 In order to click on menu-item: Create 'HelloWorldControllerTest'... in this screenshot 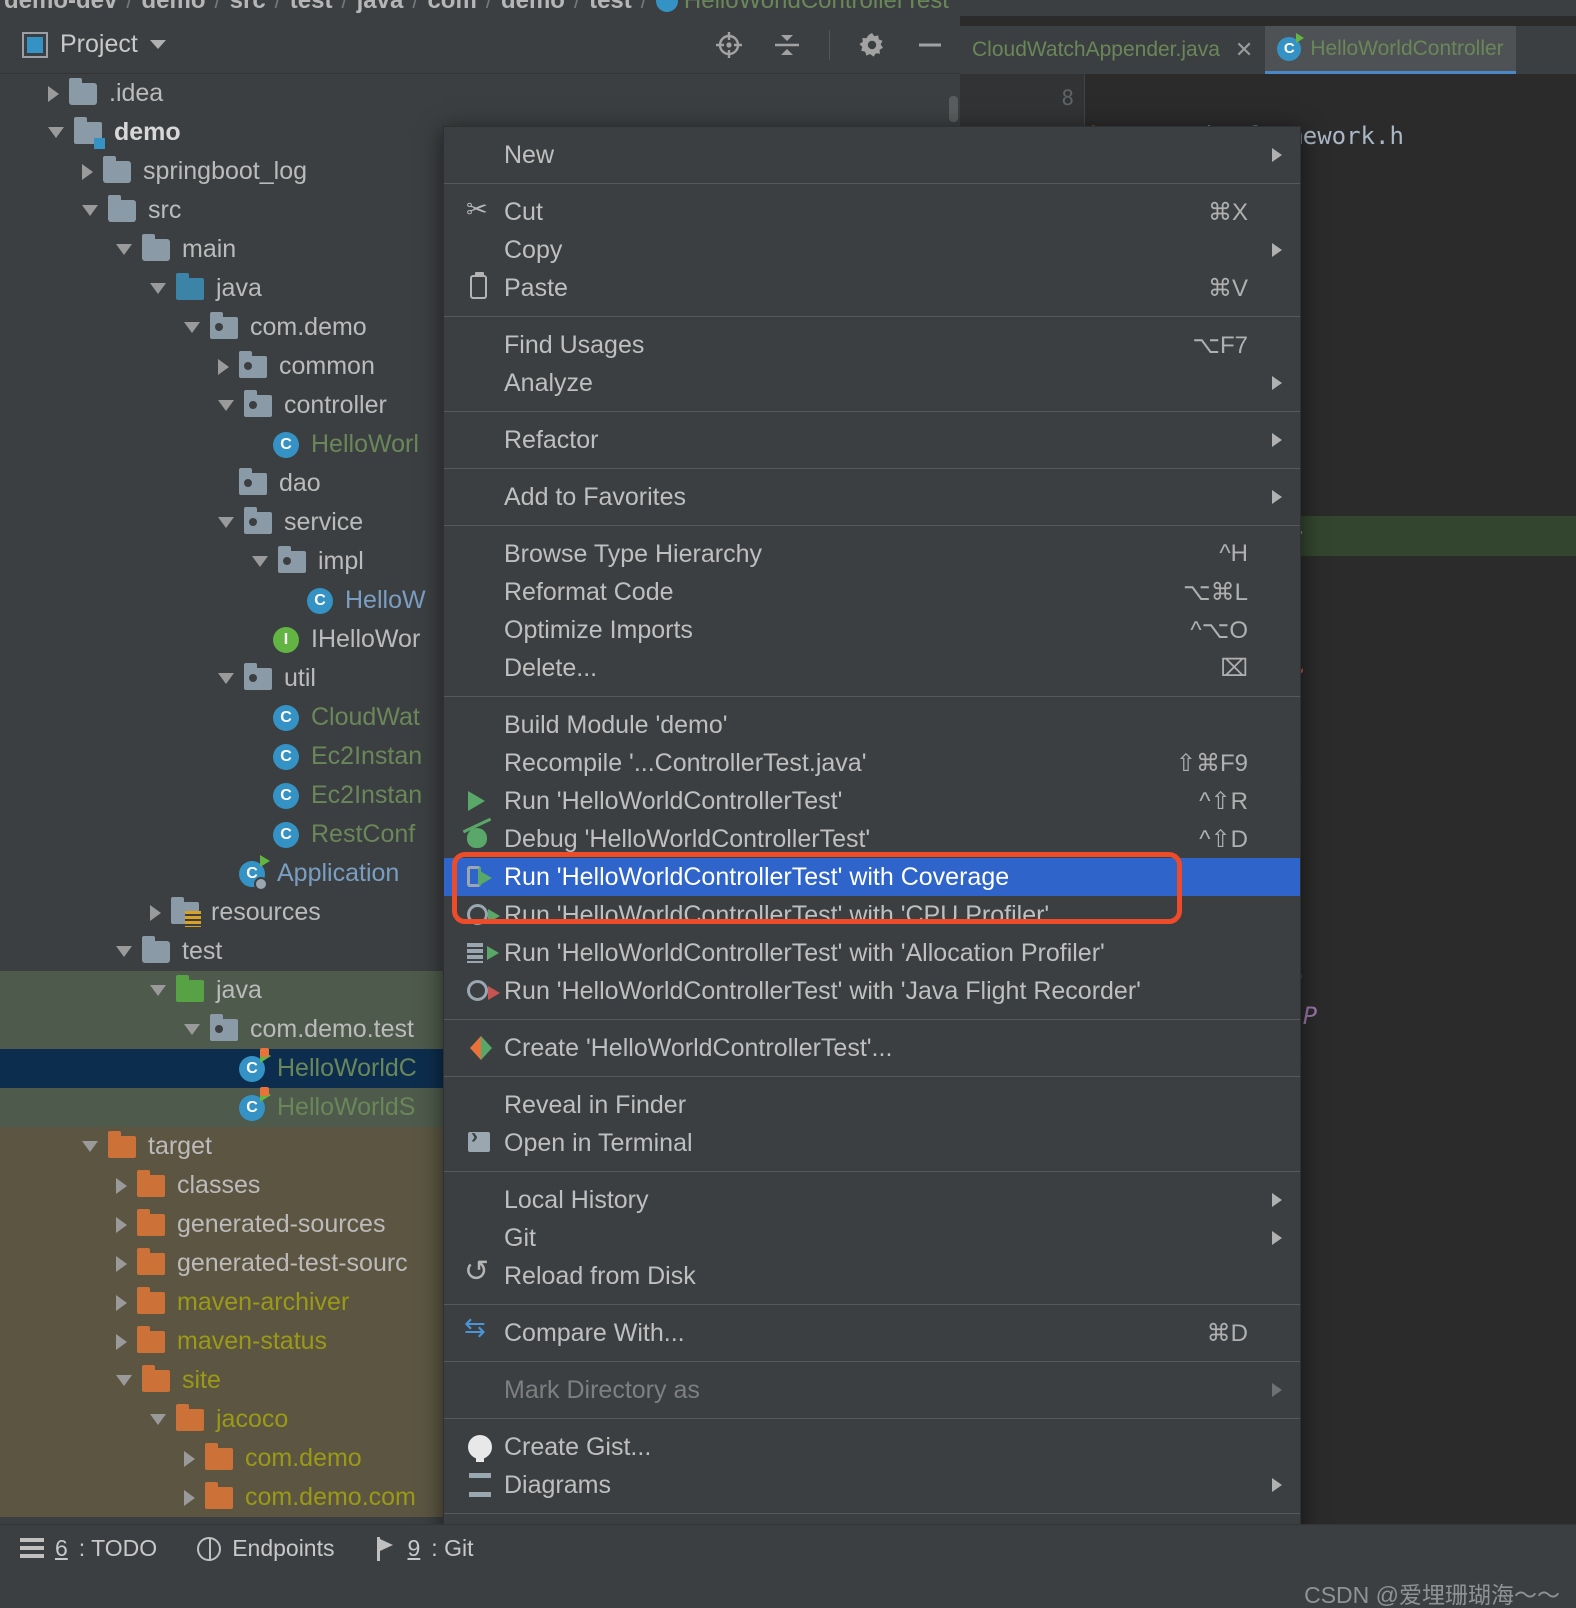, I will do `click(872, 1048)`.